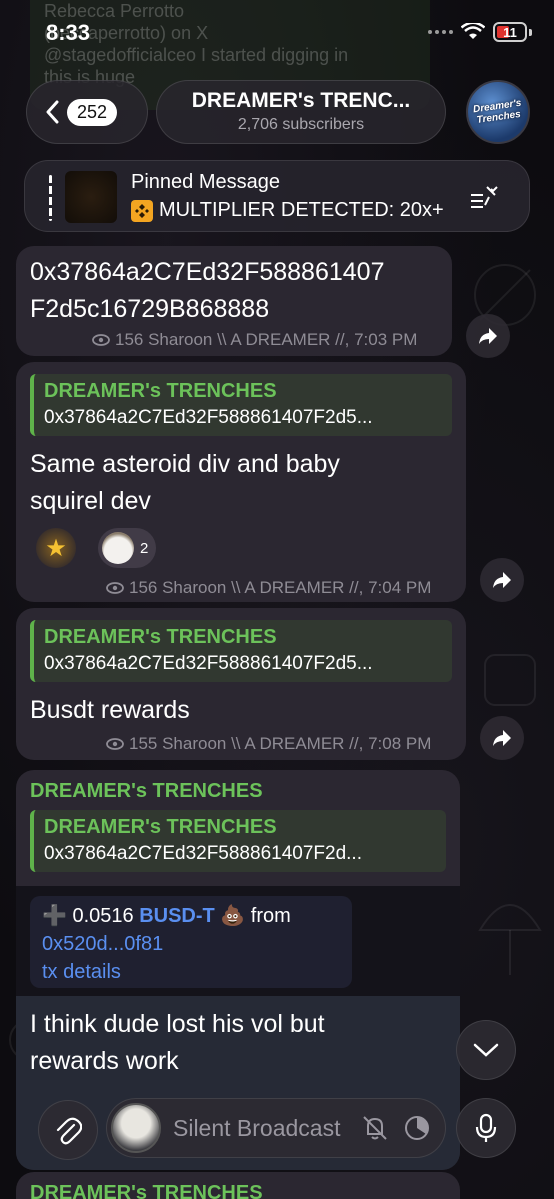  I want to click on message-meta: 155 Sharoon \\ A DREAMER //, 7:08 PM, so click(268, 744).